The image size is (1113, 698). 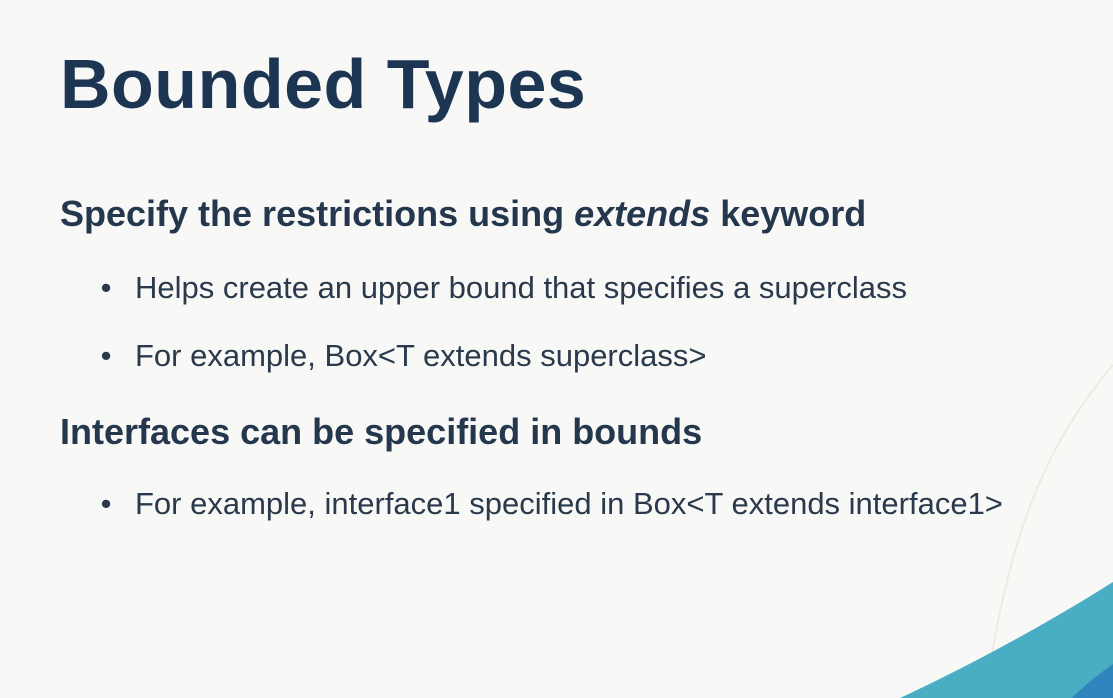 What do you see at coordinates (421, 355) in the screenshot?
I see `bullet-text: For example, Box<T extends superclass>` at bounding box center [421, 355].